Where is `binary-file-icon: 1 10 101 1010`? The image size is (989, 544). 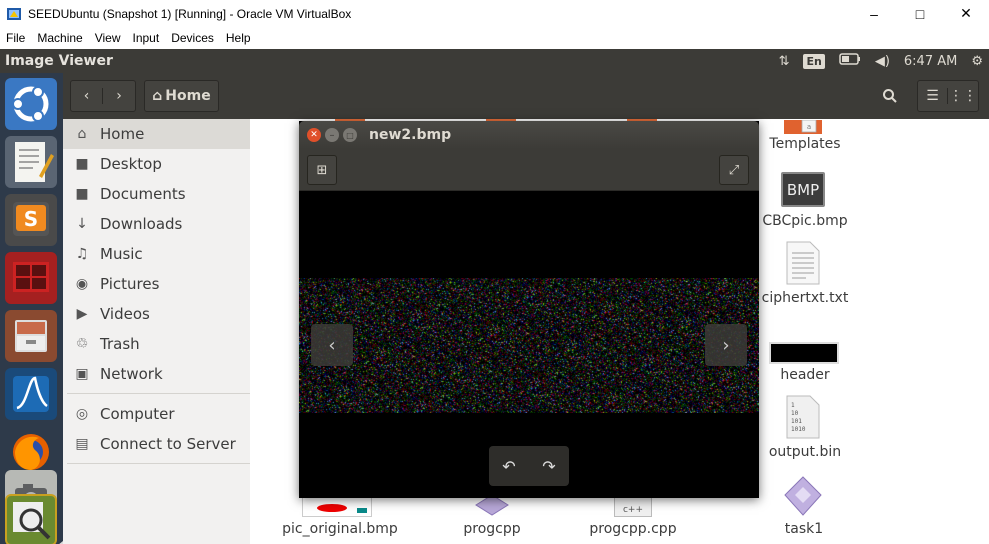 binary-file-icon: 1 10 101 1010 is located at coordinates (803, 417).